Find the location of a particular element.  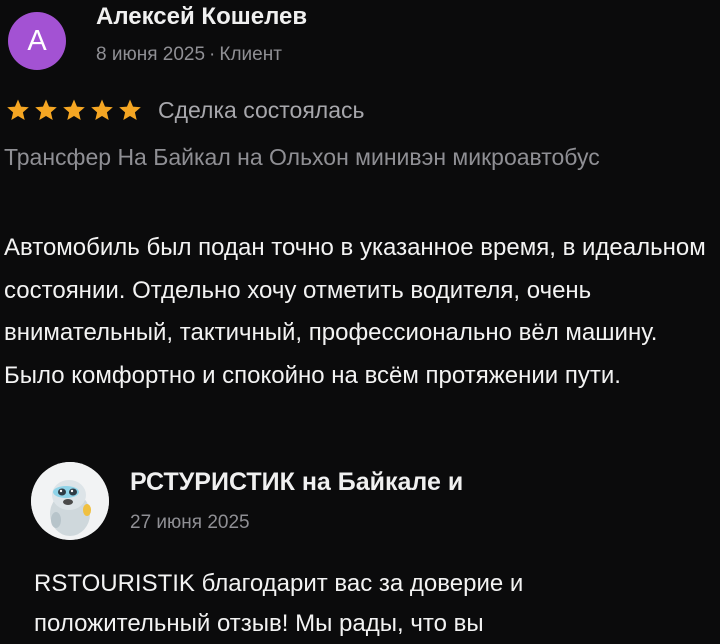

seal-icon is located at coordinates (70, 501).